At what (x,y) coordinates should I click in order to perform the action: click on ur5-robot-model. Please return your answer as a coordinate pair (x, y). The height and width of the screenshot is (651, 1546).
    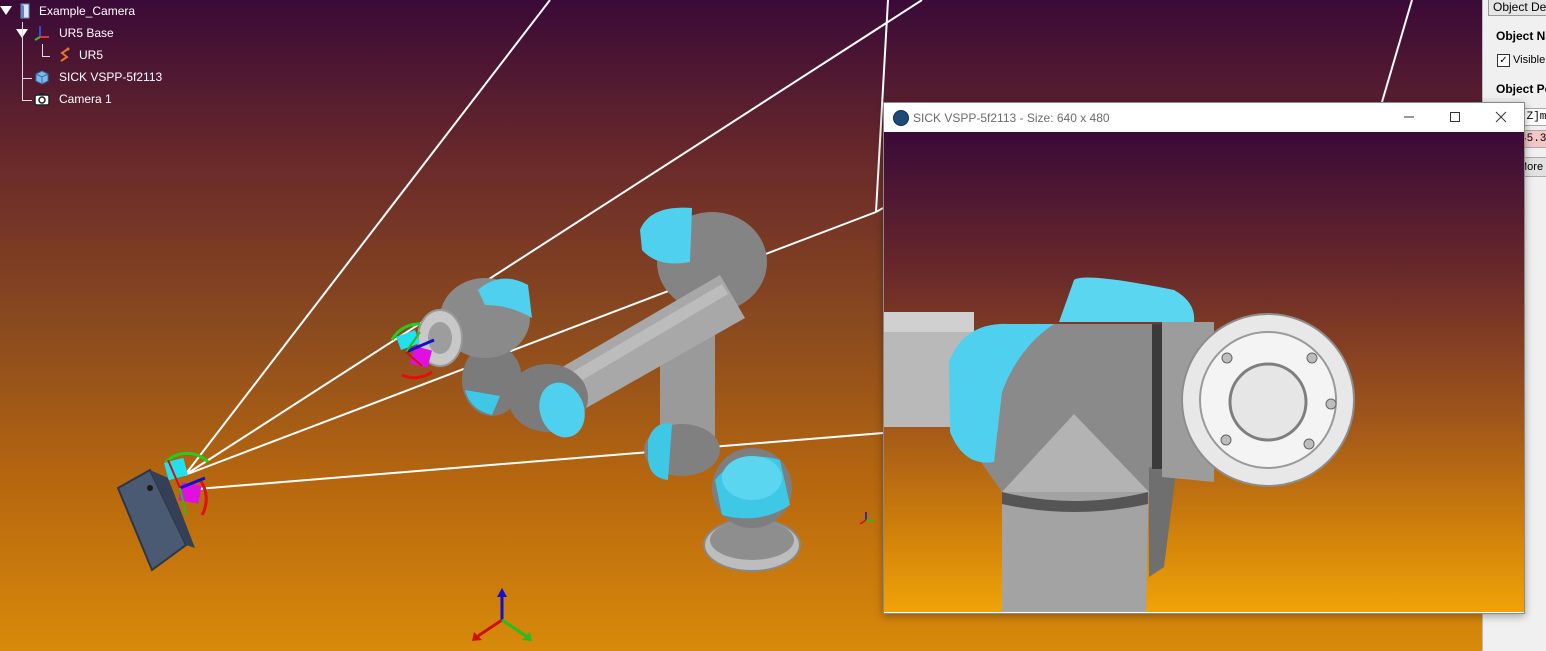
    Looking at the image, I should click on (609, 389).